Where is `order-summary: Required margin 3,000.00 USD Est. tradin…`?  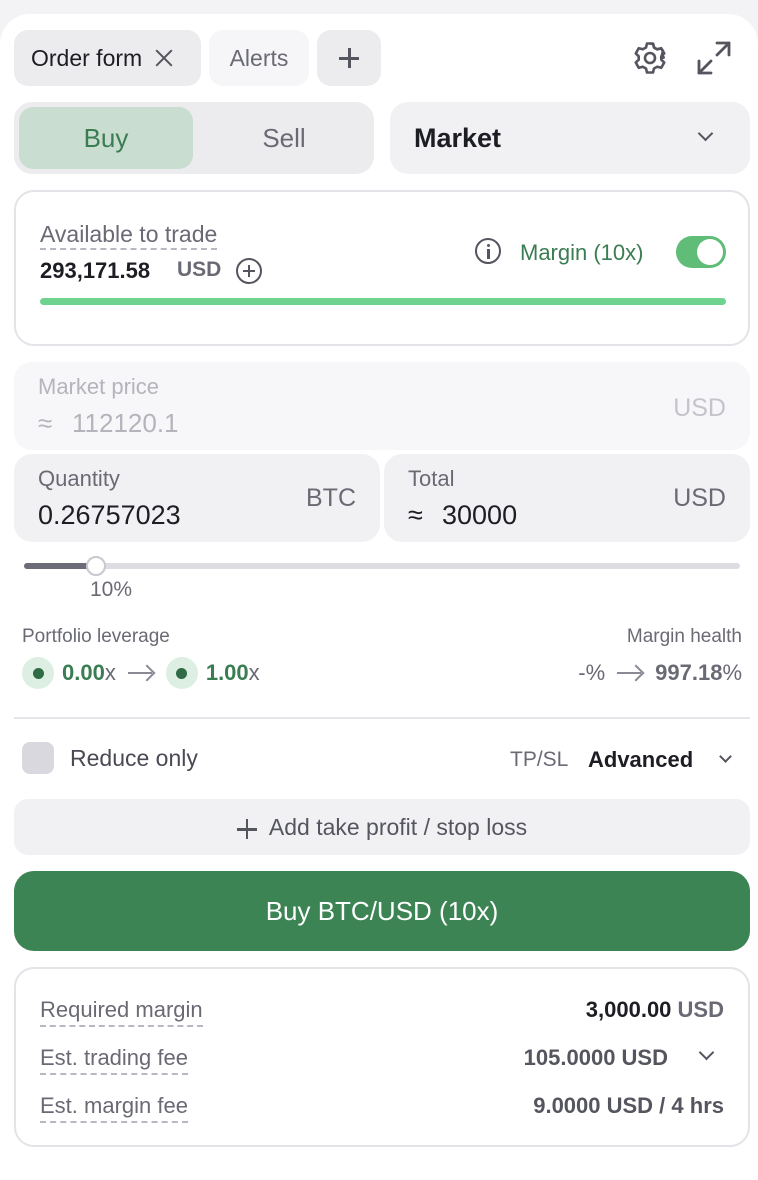
order-summary: Required margin 3,000.00 USD Est. tradin… is located at coordinates (382, 1057).